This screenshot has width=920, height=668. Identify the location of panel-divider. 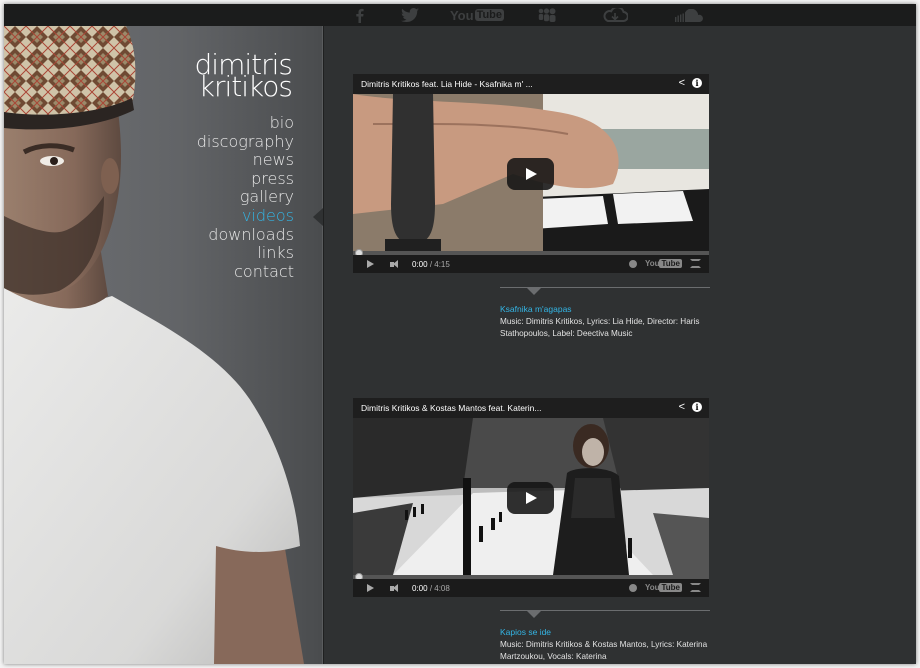
(323, 345).